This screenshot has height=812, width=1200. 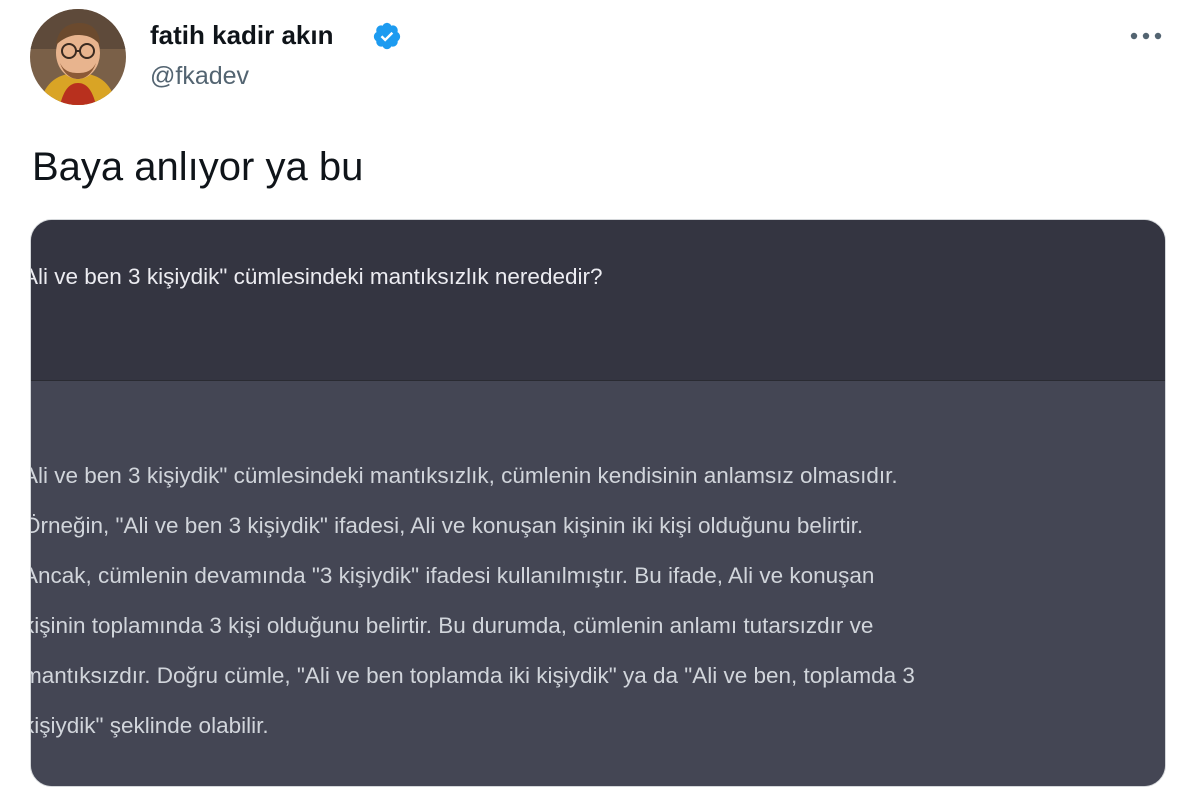 What do you see at coordinates (198, 167) in the screenshot?
I see `tweet-text: Baya anlıyor ya bu` at bounding box center [198, 167].